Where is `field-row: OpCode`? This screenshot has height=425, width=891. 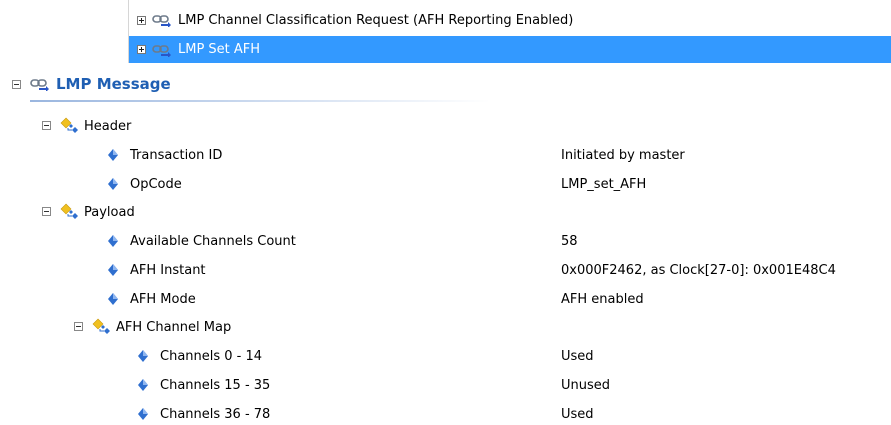 field-row: OpCode is located at coordinates (145, 184).